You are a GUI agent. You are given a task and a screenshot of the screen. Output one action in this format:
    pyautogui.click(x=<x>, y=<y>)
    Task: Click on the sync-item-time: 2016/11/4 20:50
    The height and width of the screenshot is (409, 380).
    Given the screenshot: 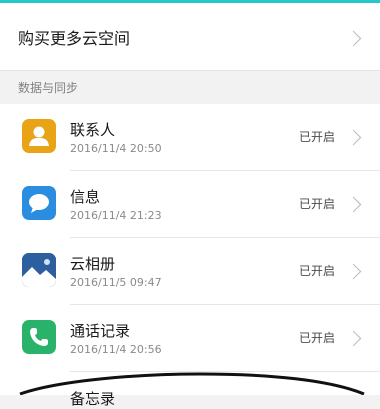 What is the action you would take?
    pyautogui.click(x=116, y=148)
    